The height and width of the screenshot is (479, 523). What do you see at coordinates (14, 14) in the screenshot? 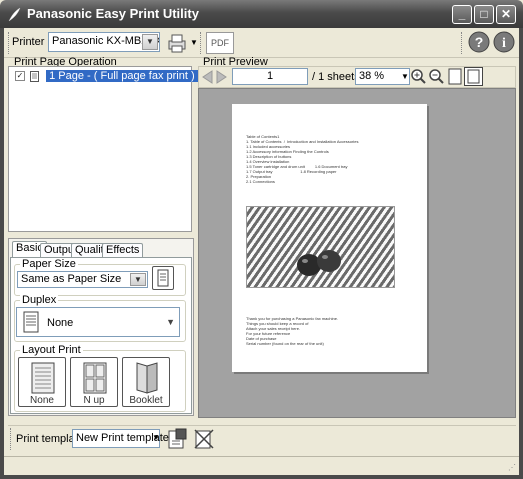
I see `app-feather-icon` at bounding box center [14, 14].